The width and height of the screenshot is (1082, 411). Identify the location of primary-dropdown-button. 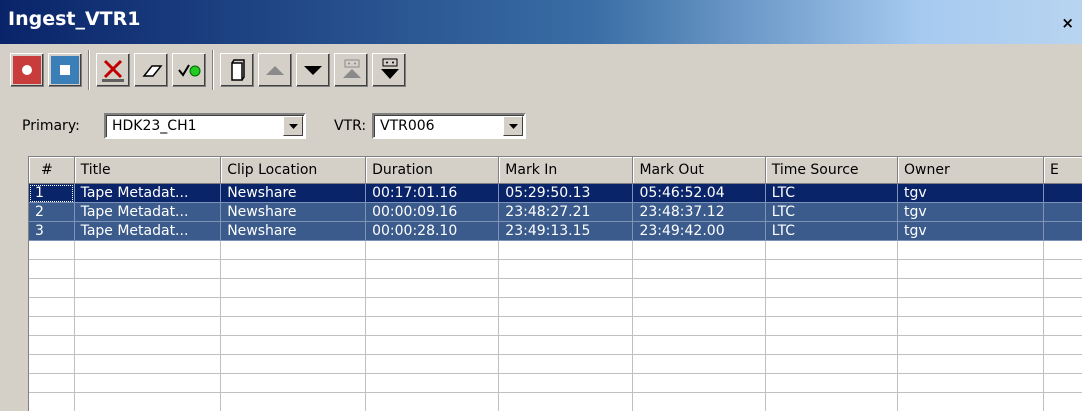
(293, 126).